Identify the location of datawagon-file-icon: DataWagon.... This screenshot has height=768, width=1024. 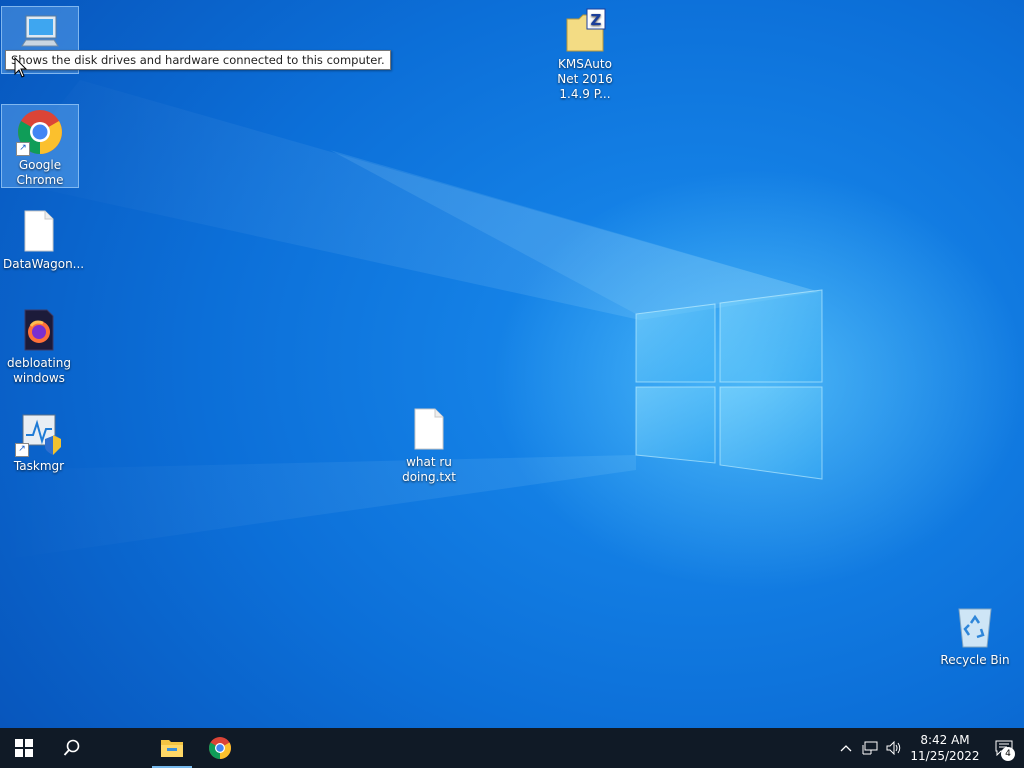
(43, 239).